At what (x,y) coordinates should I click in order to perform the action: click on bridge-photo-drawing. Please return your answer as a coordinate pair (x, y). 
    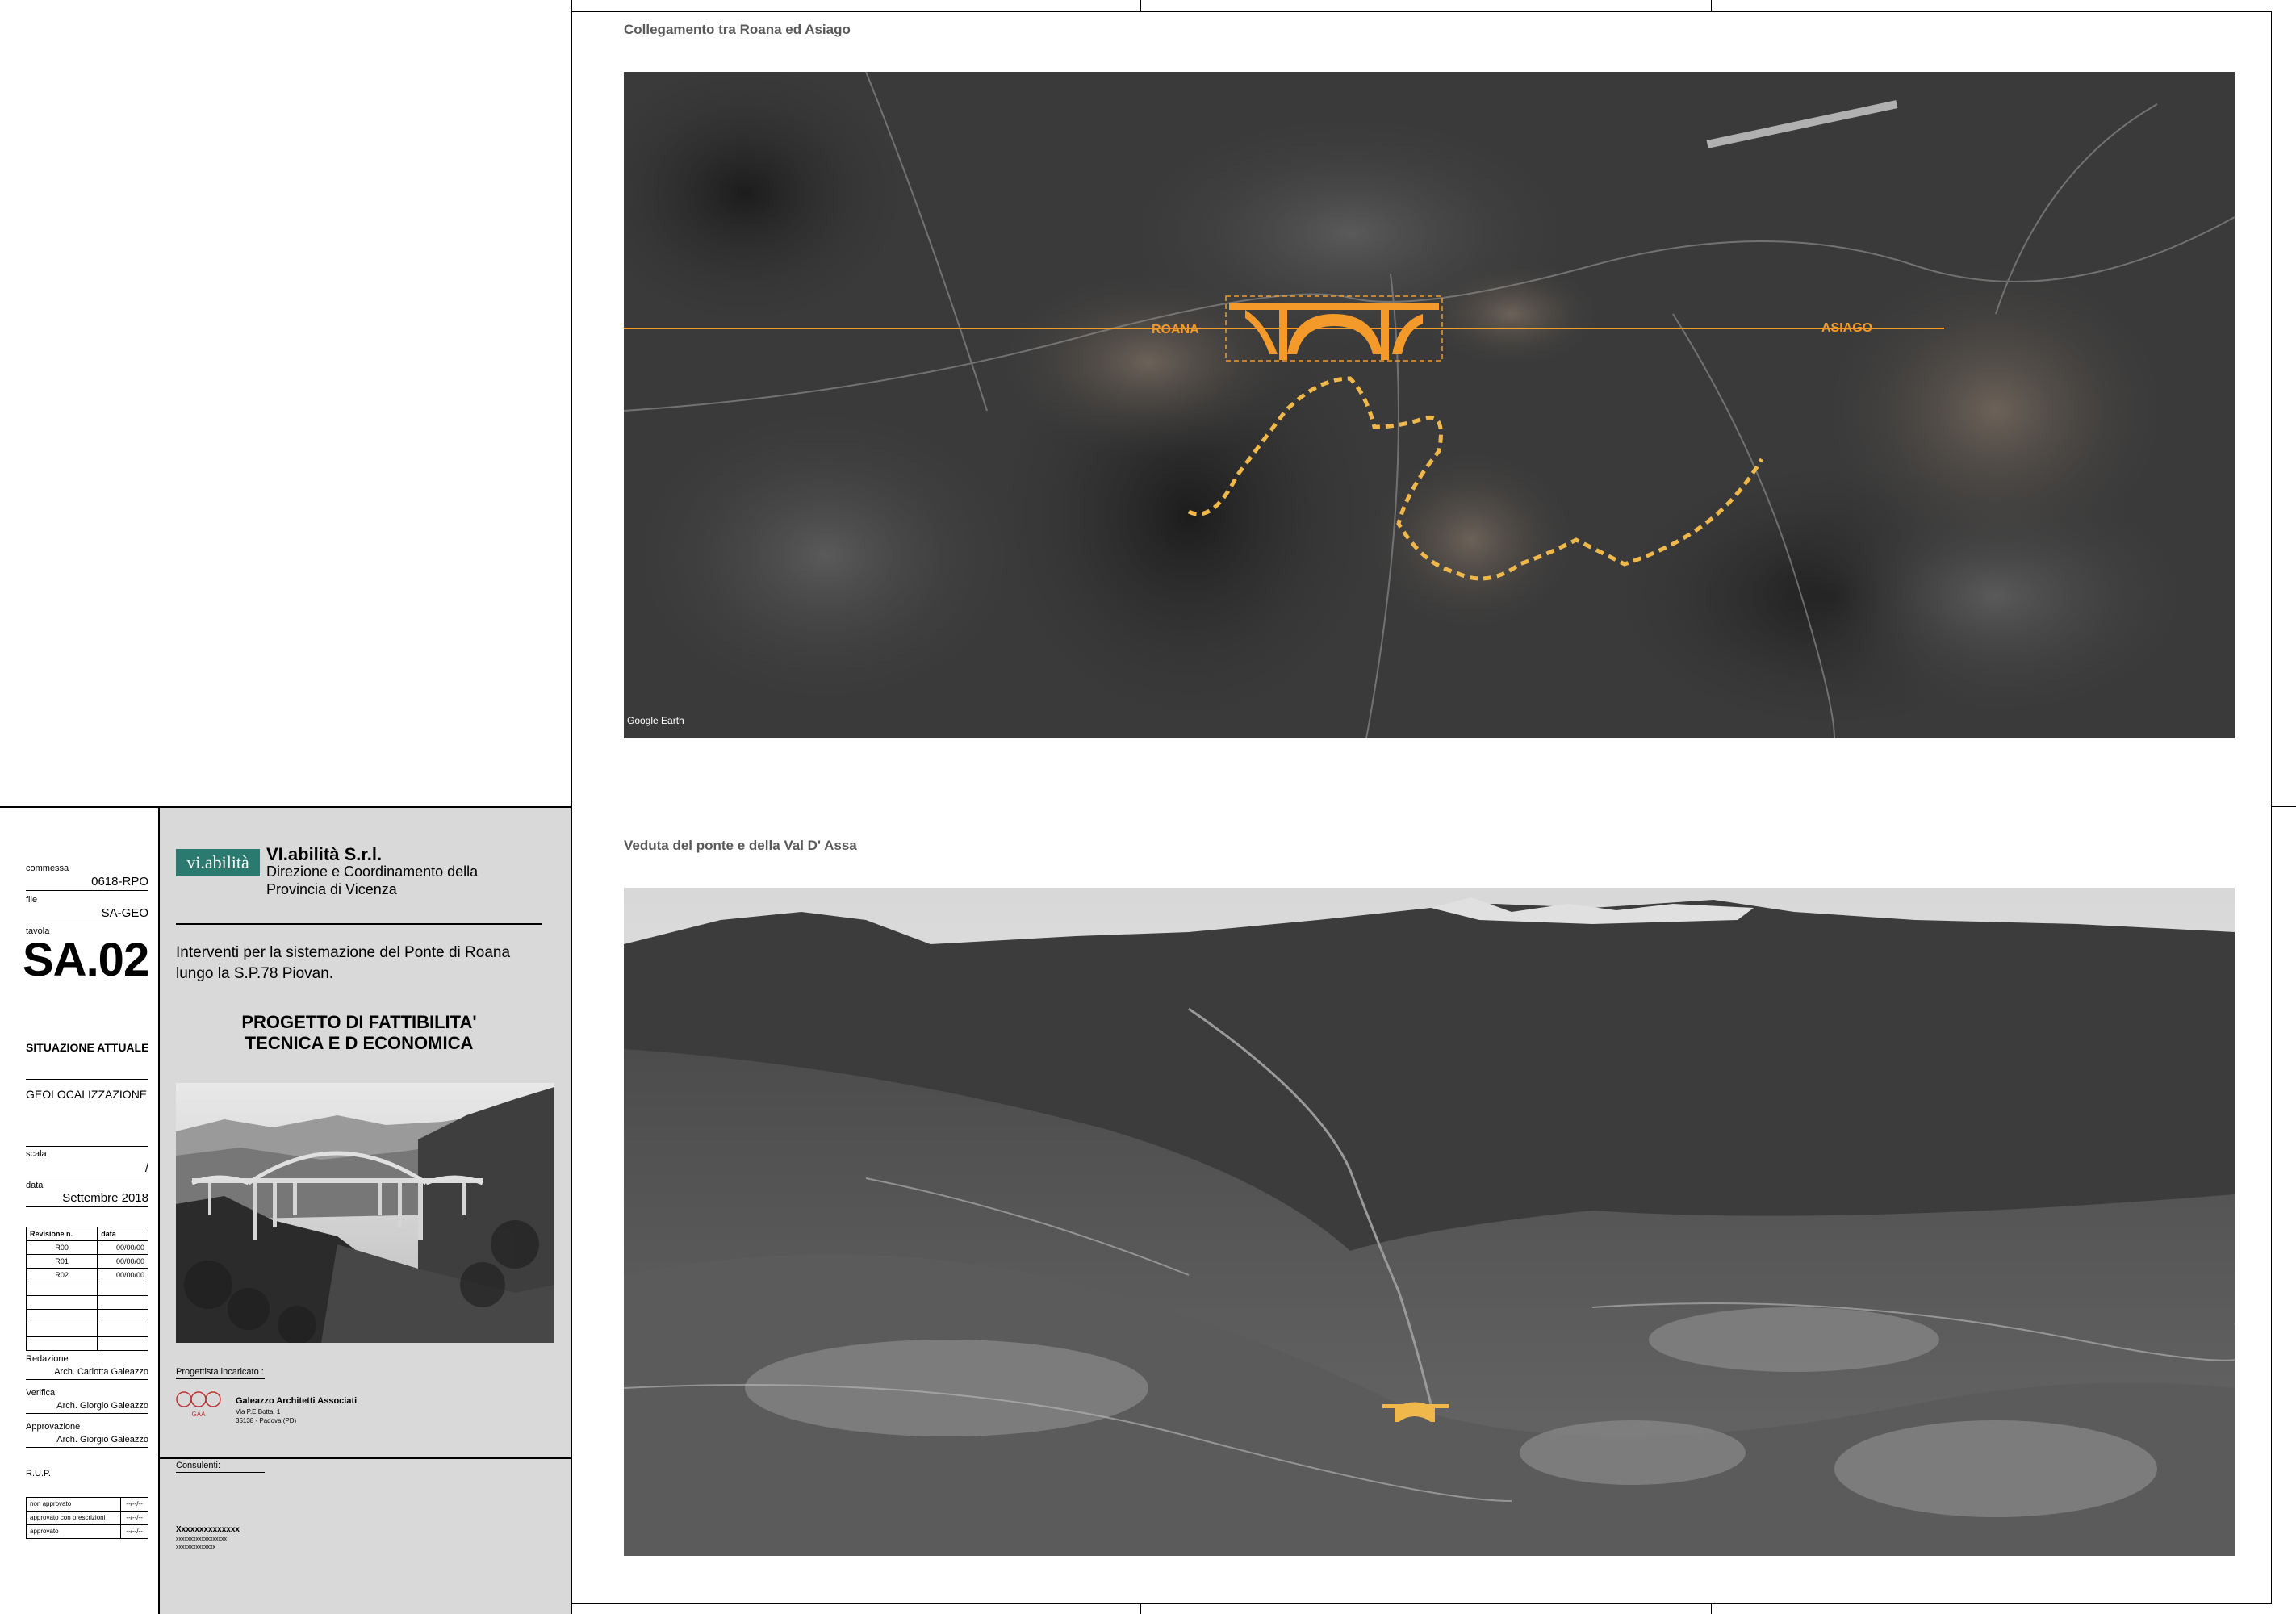
    Looking at the image, I should click on (365, 1213).